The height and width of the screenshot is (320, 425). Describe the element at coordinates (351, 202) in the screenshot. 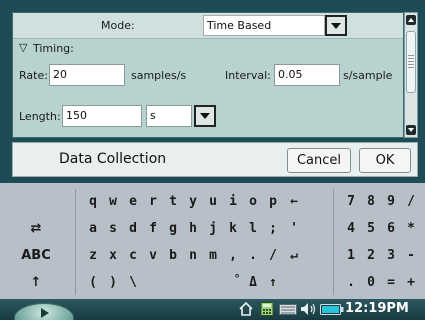

I see `num-key: 7` at that location.